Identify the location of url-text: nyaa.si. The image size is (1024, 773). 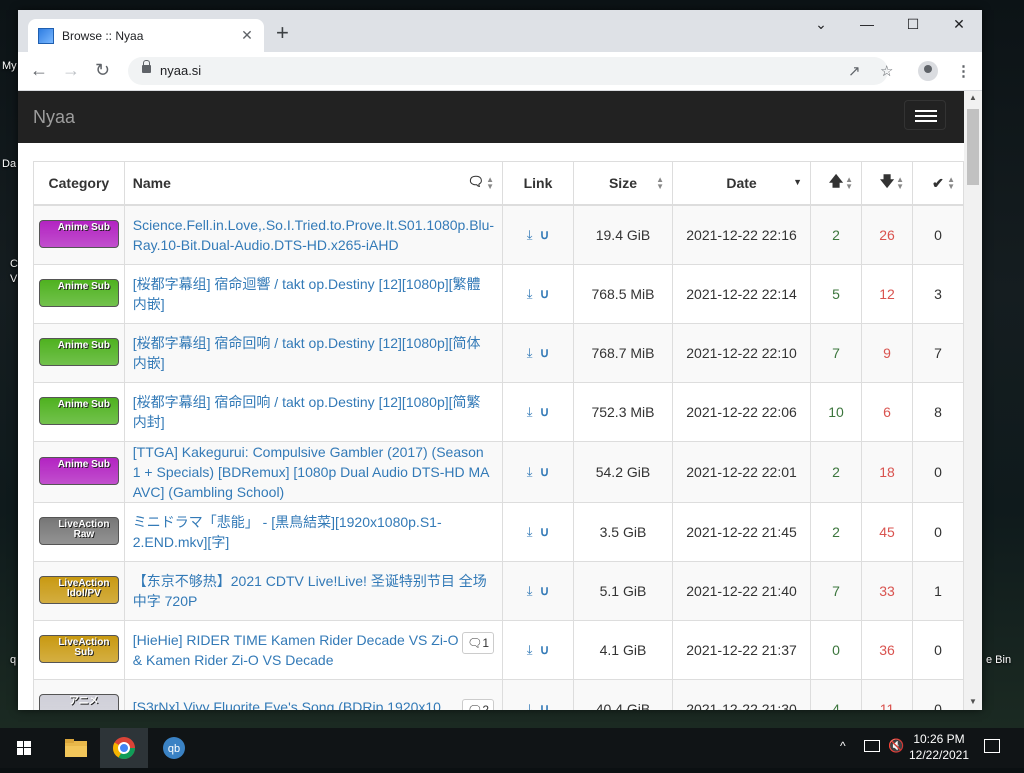
(180, 70).